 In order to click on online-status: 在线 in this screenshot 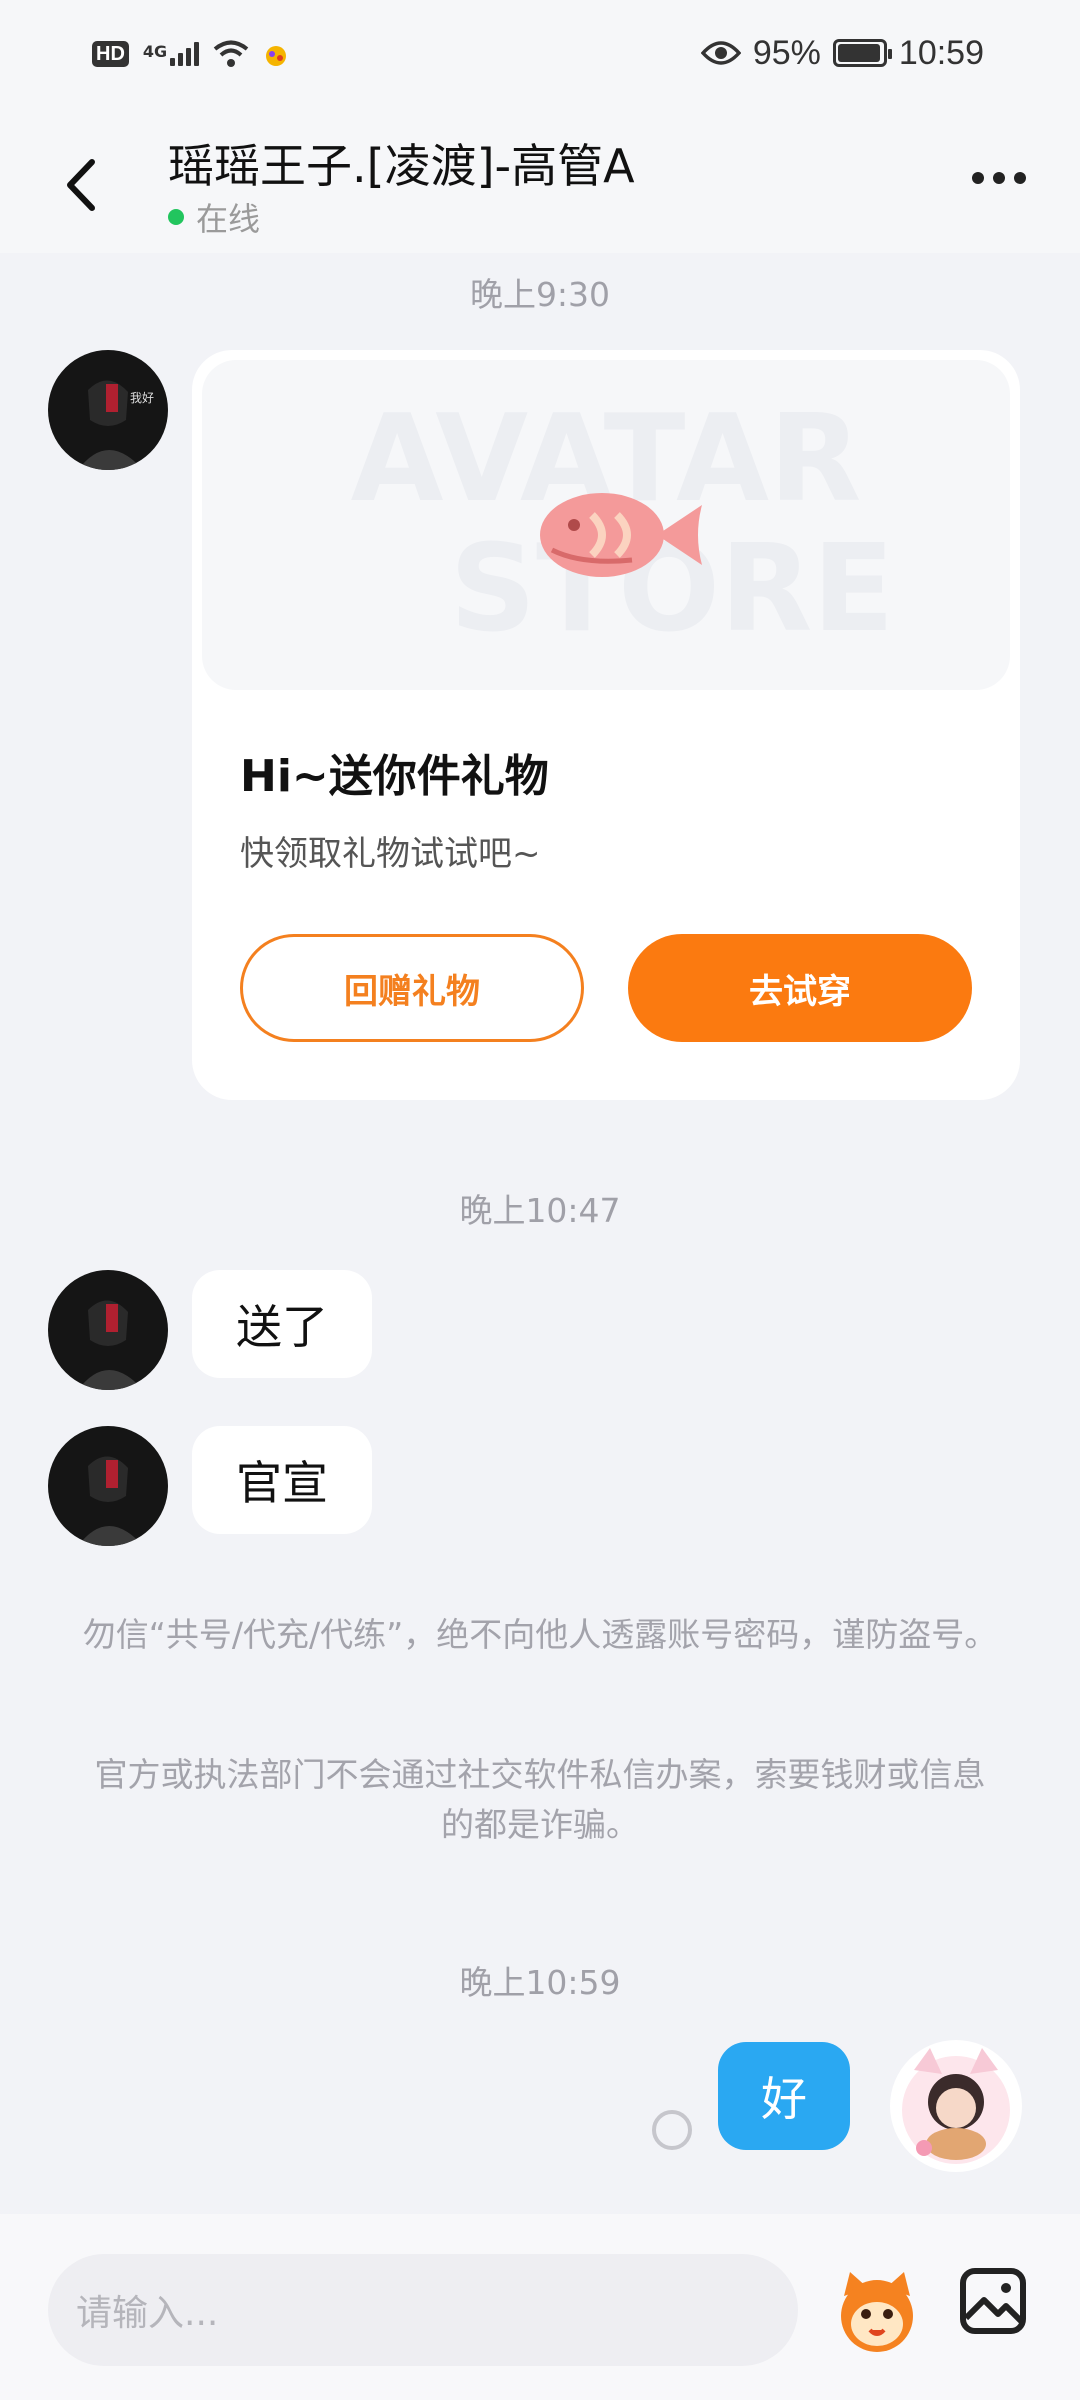, I will do `click(214, 217)`.